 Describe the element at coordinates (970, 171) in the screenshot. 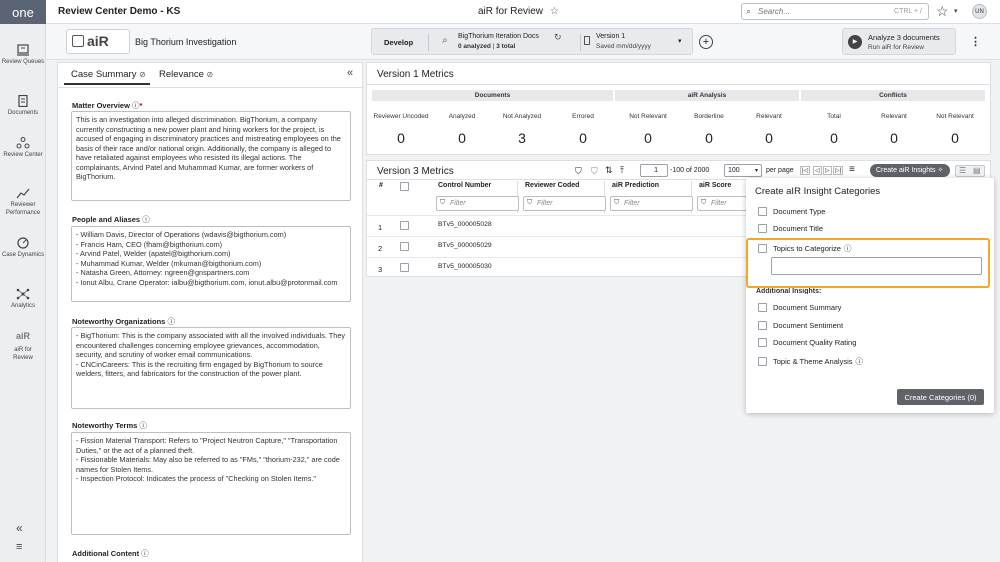

I see `list-view-toggle: ☰ ▤` at that location.